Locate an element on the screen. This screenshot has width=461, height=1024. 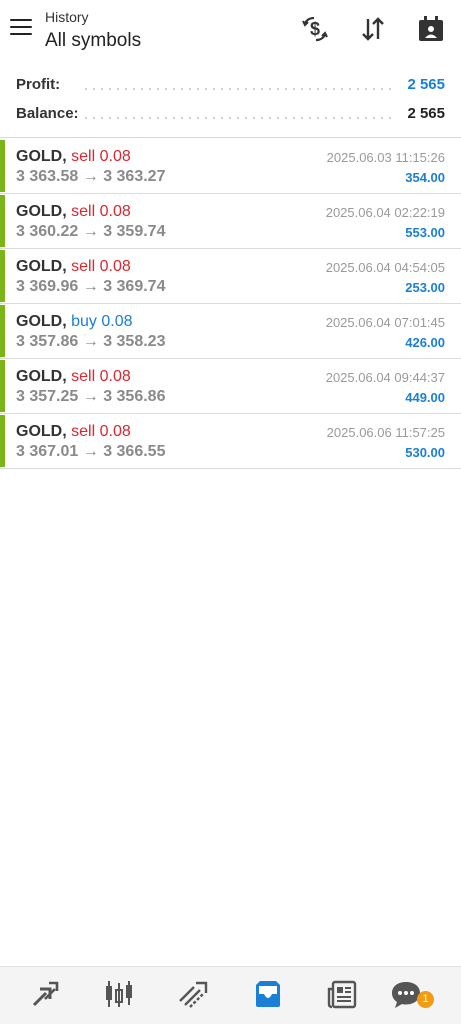
deal-open-price: 3 369.96 is located at coordinates (47, 286).